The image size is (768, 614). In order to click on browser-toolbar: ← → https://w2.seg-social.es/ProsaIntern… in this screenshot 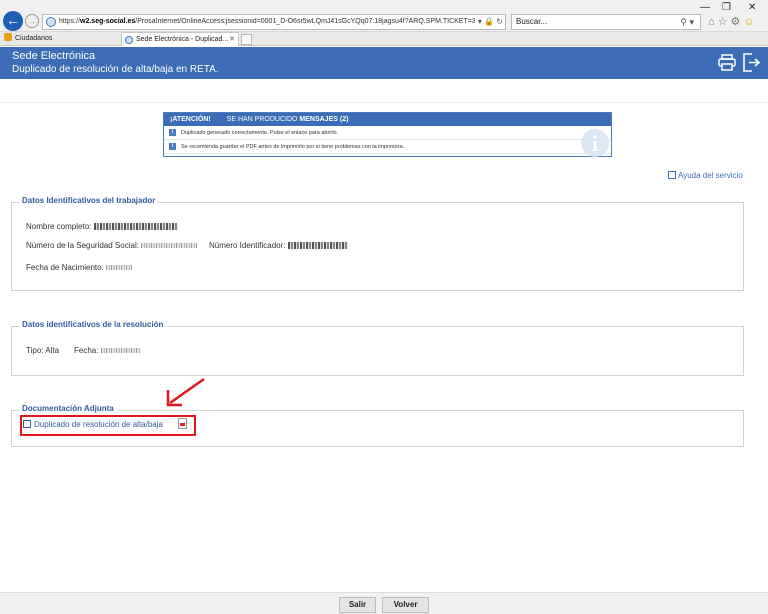, I will do `click(384, 16)`.